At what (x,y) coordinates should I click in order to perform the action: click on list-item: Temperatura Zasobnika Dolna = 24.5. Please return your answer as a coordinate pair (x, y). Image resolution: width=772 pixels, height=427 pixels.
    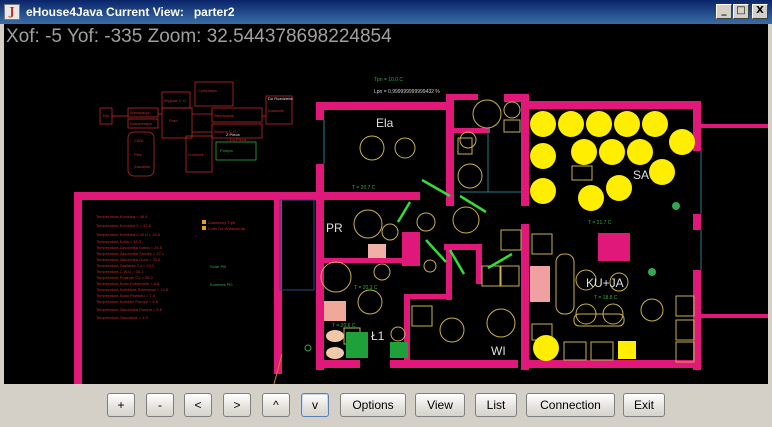
    Looking at the image, I should click on (129, 247).